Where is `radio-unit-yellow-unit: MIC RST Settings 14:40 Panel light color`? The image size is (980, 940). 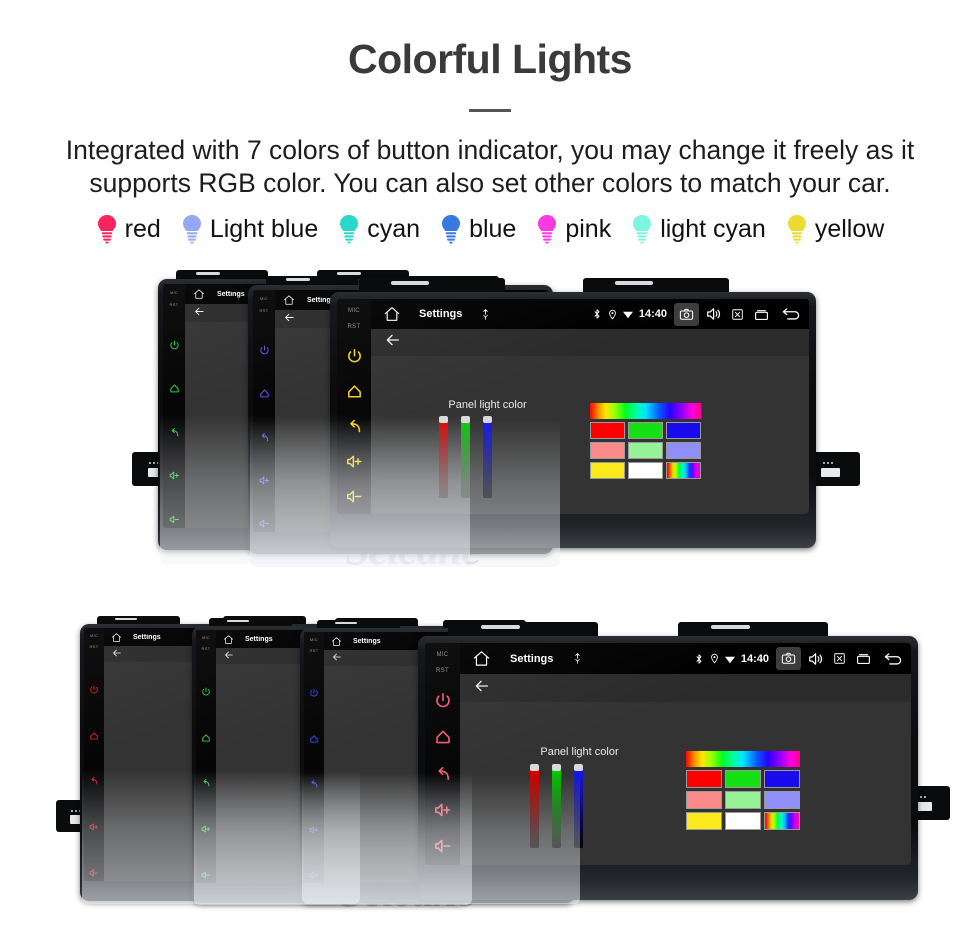
radio-unit-yellow-unit: MIC RST Settings 14:40 Panel light color is located at coordinates (573, 413).